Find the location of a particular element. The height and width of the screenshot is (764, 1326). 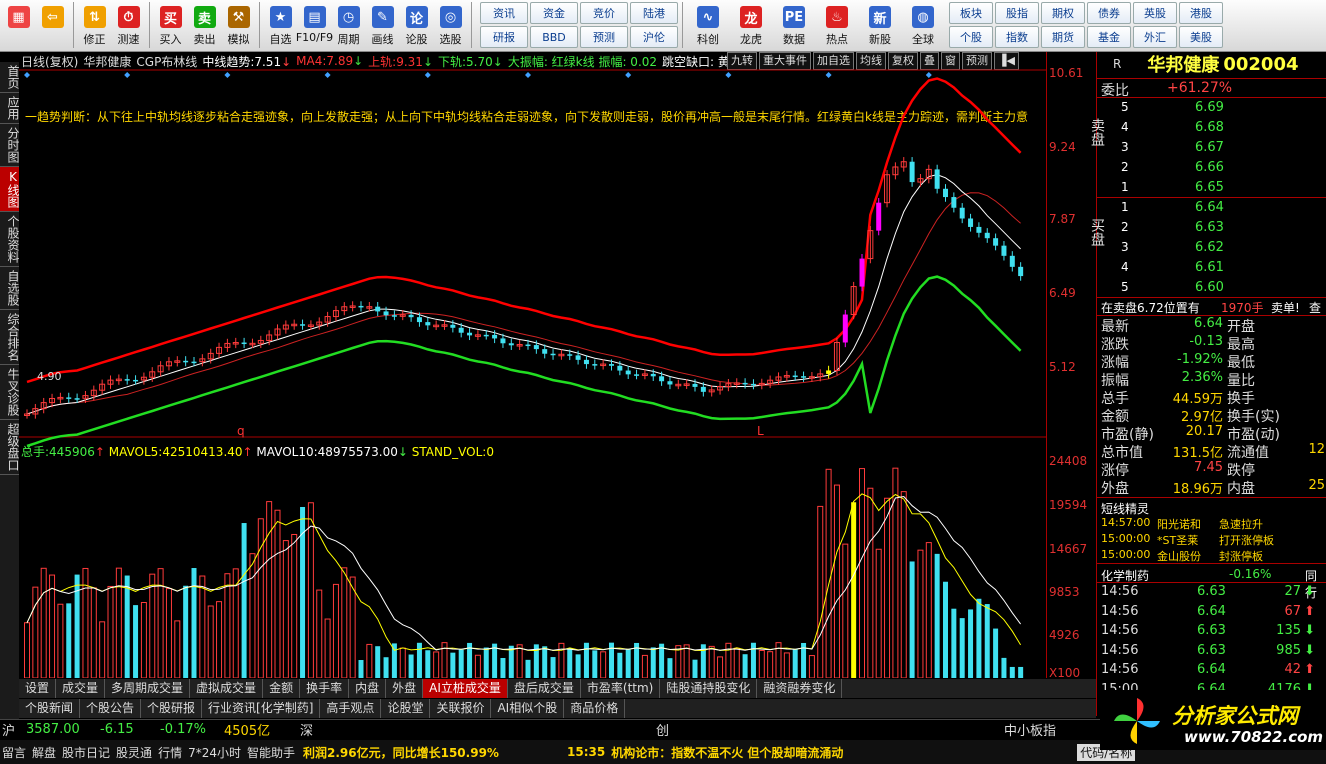

left-tab-1: 应用 is located at coordinates (10, 108).